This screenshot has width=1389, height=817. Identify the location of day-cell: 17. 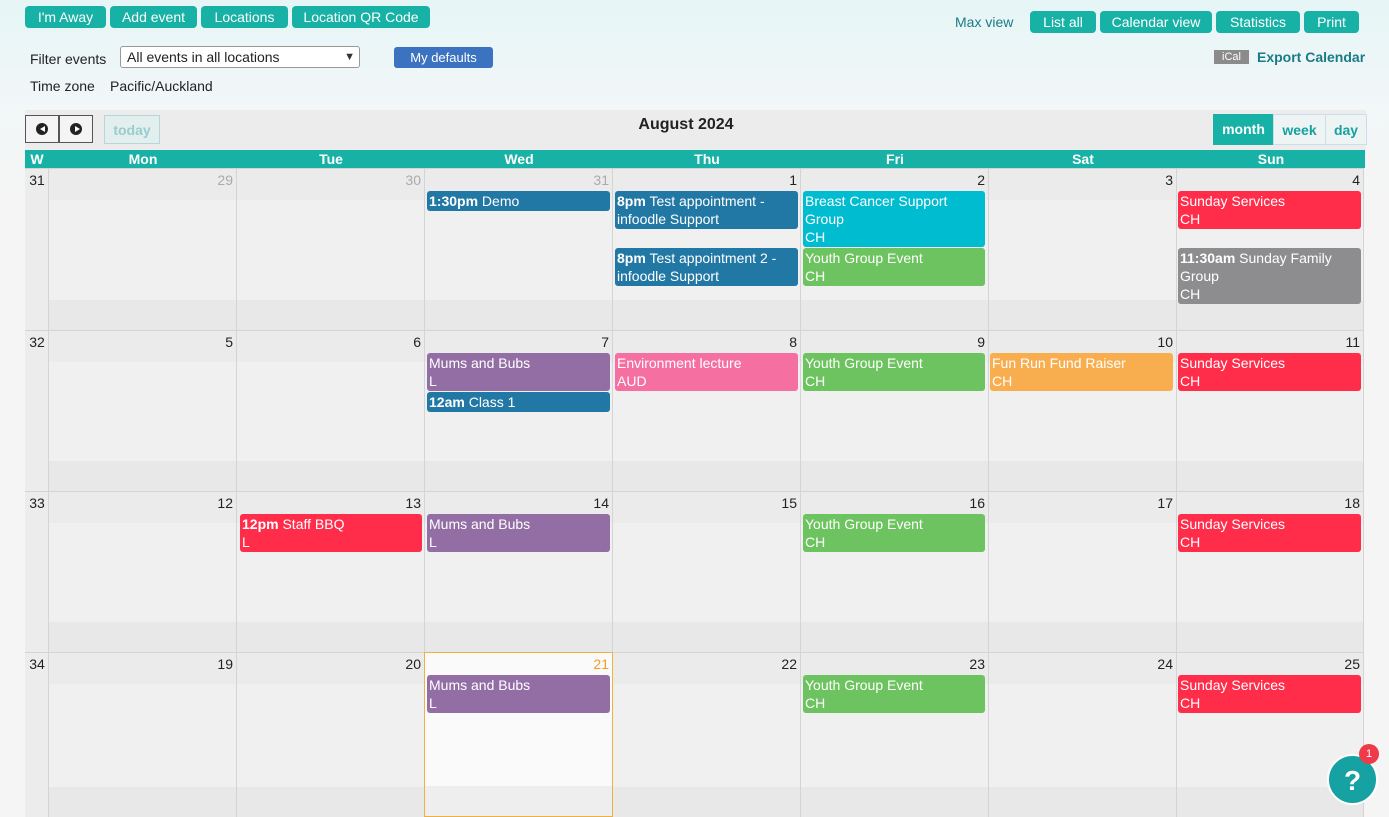
(1083, 571).